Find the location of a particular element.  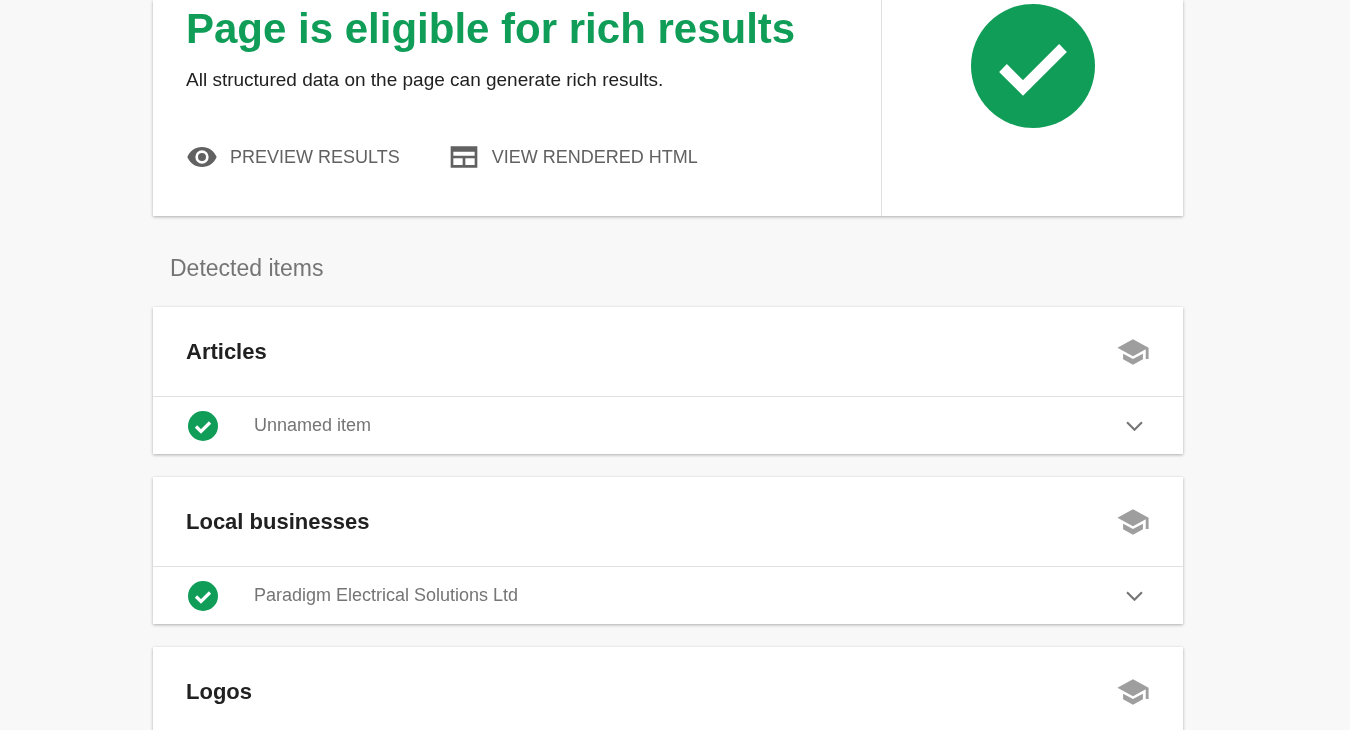

item-type-title: Articles is located at coordinates (226, 351).